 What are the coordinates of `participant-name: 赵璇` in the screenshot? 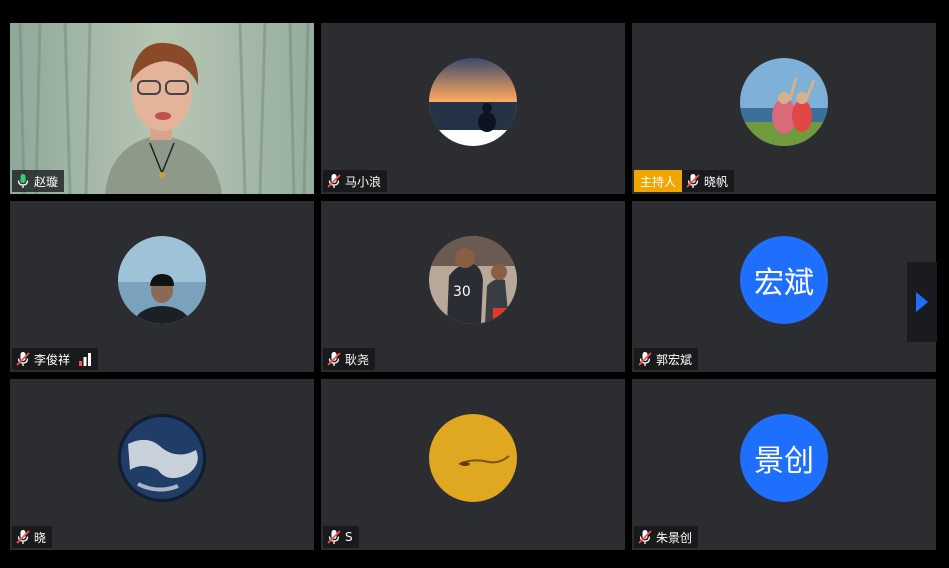 It's located at (46, 181).